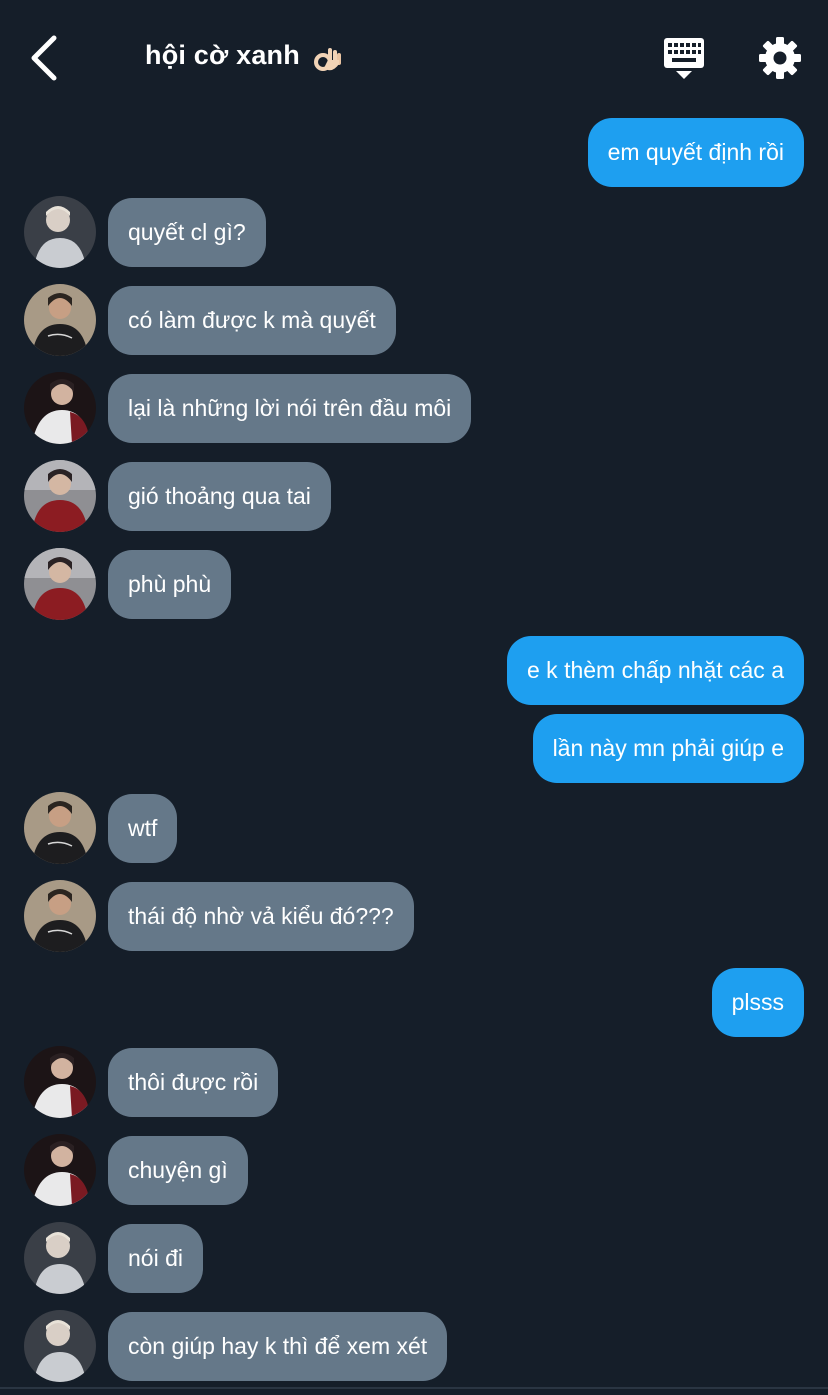 The image size is (828, 1395). Describe the element at coordinates (193, 1082) in the screenshot. I see `incoming-message: thôi được rồi` at that location.